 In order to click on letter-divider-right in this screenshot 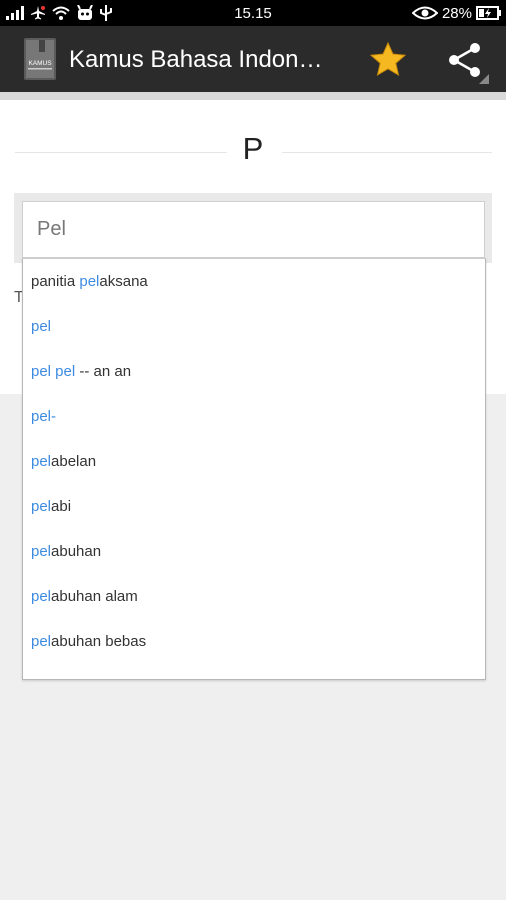, I will do `click(387, 152)`.